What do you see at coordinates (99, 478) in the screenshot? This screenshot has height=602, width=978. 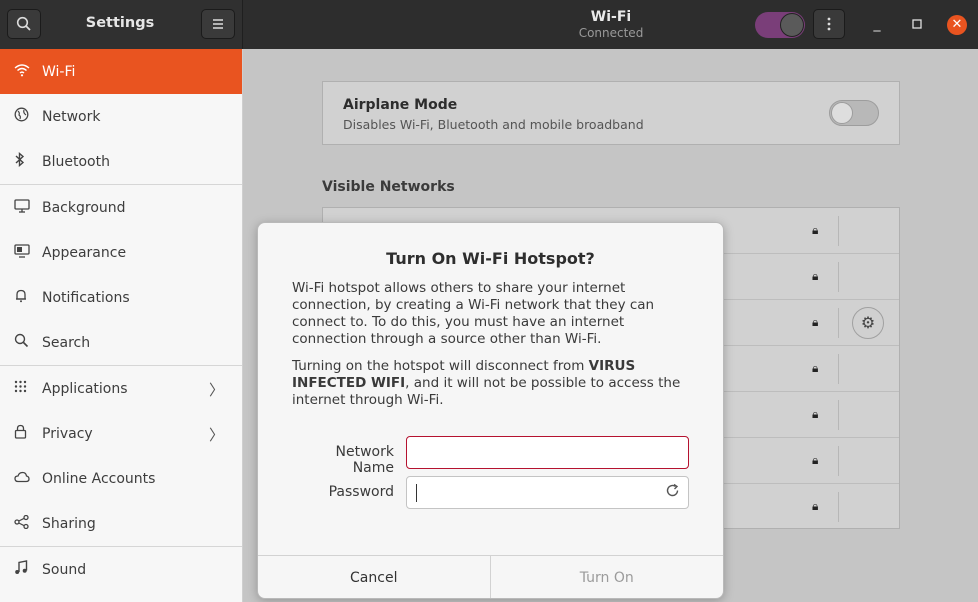 I see `sidebar-item-label: Online Accounts` at bounding box center [99, 478].